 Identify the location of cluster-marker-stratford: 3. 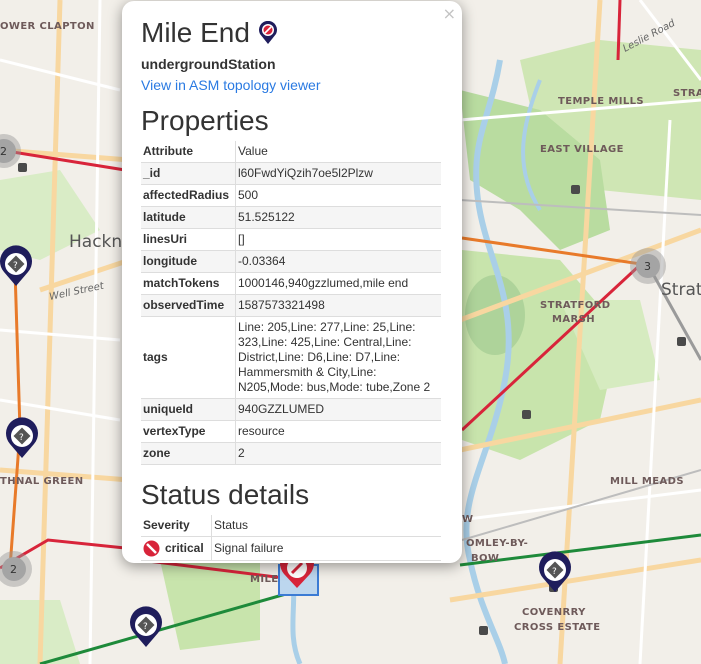
(648, 266).